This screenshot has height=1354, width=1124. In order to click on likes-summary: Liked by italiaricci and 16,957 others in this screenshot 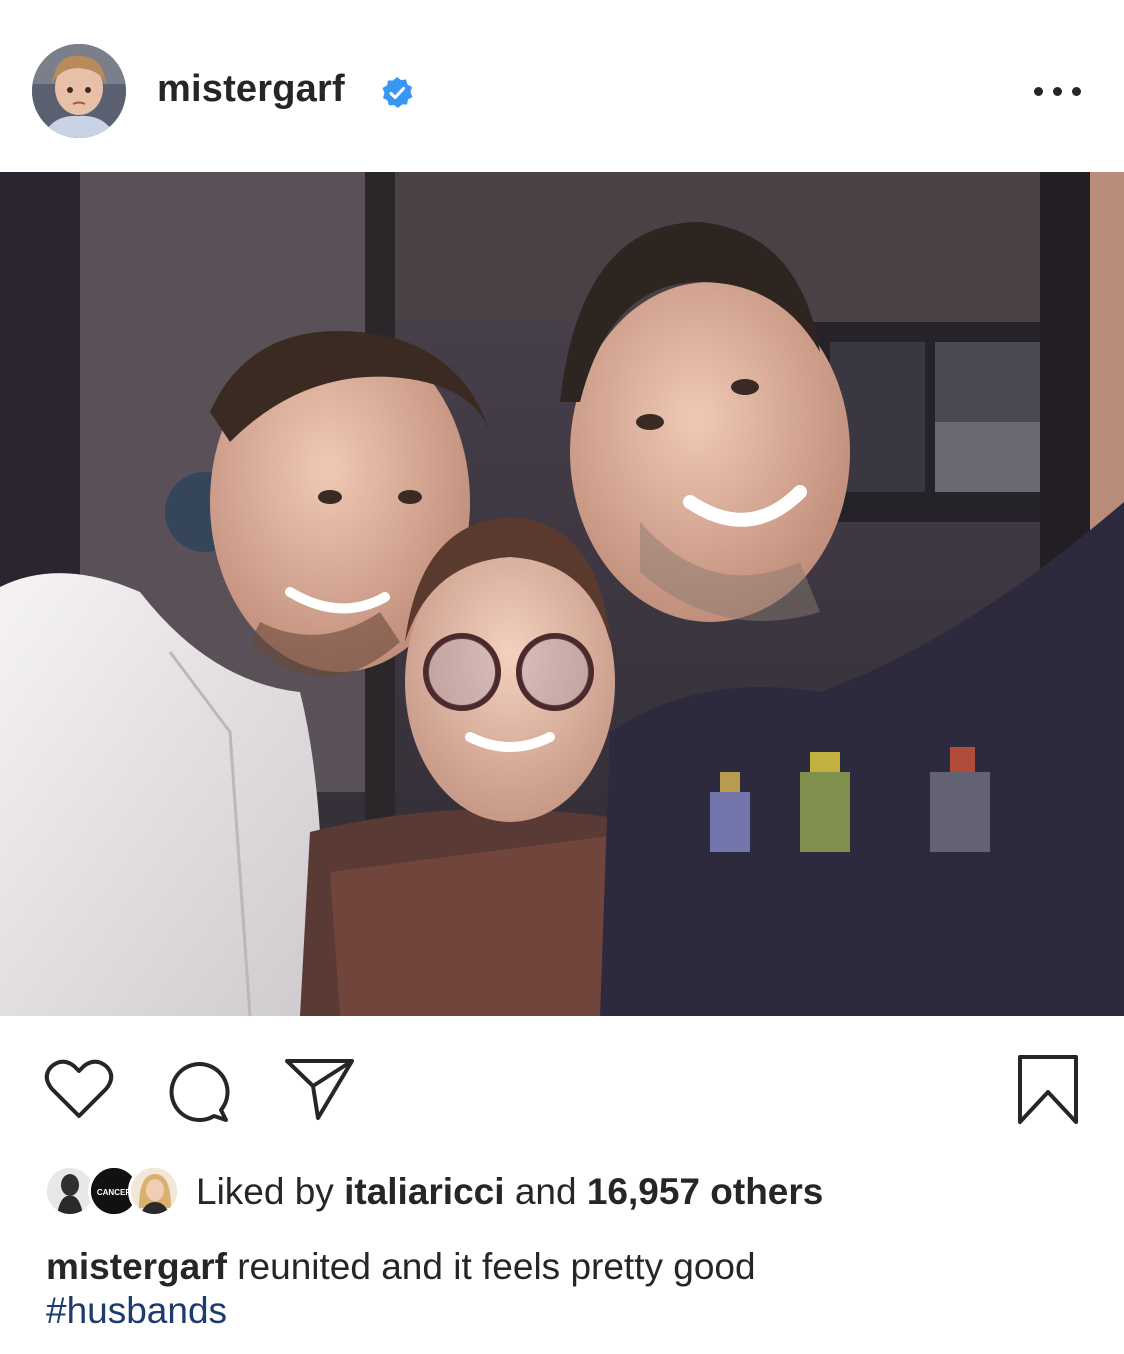, I will do `click(509, 1192)`.